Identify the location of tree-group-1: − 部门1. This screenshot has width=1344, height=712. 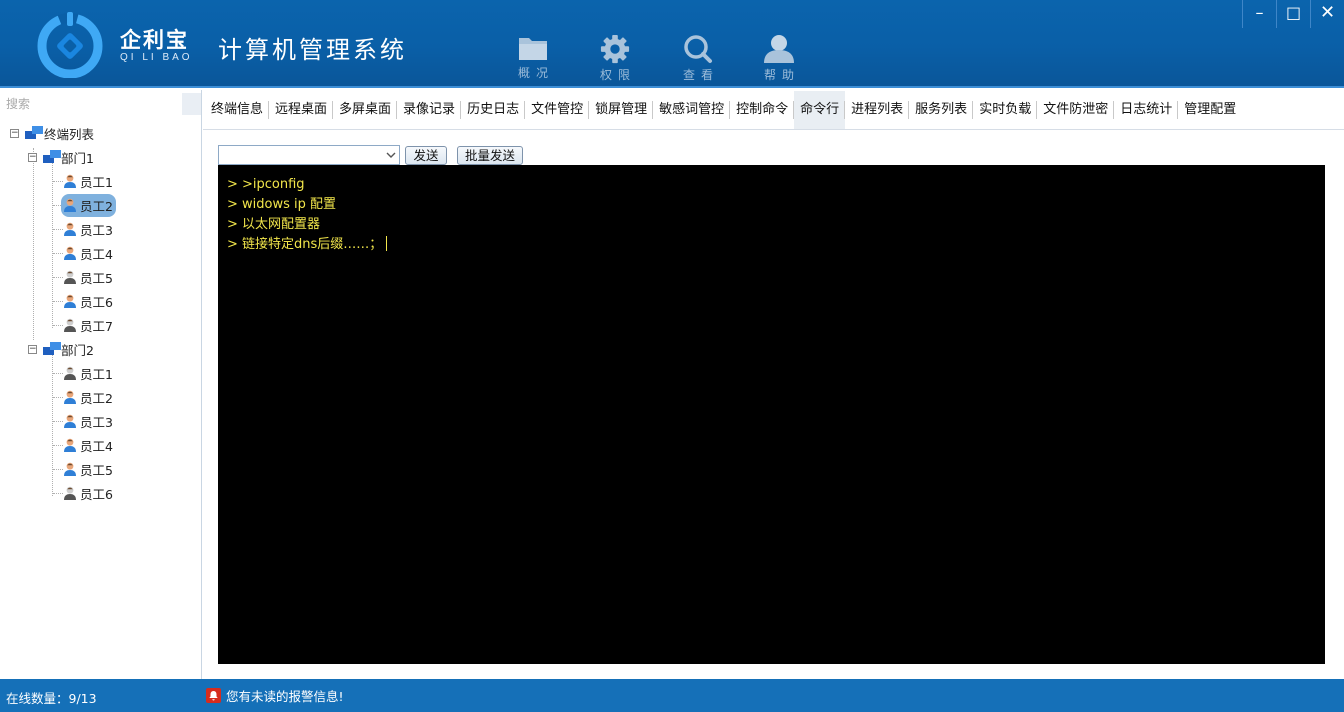
(61, 157).